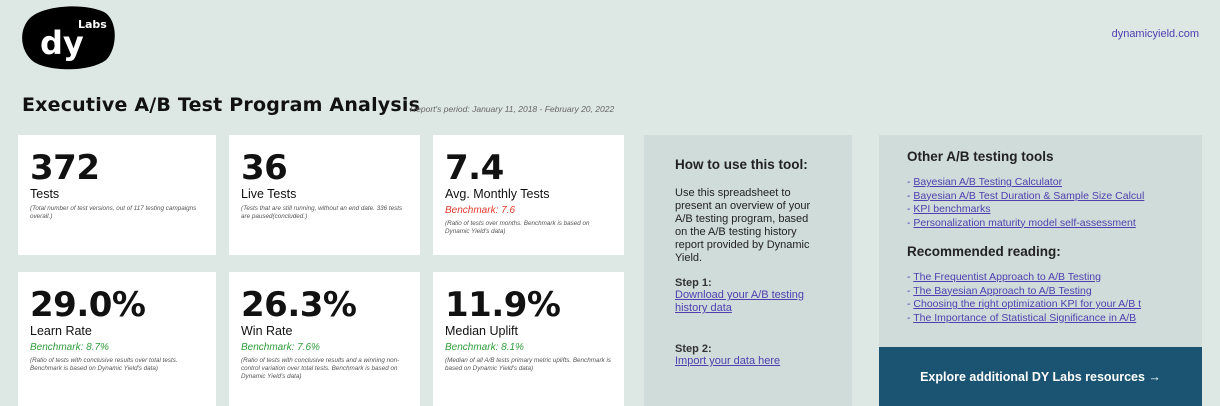 This screenshot has width=1220, height=406. I want to click on list-item: - KPI benchmarks, so click(949, 209).